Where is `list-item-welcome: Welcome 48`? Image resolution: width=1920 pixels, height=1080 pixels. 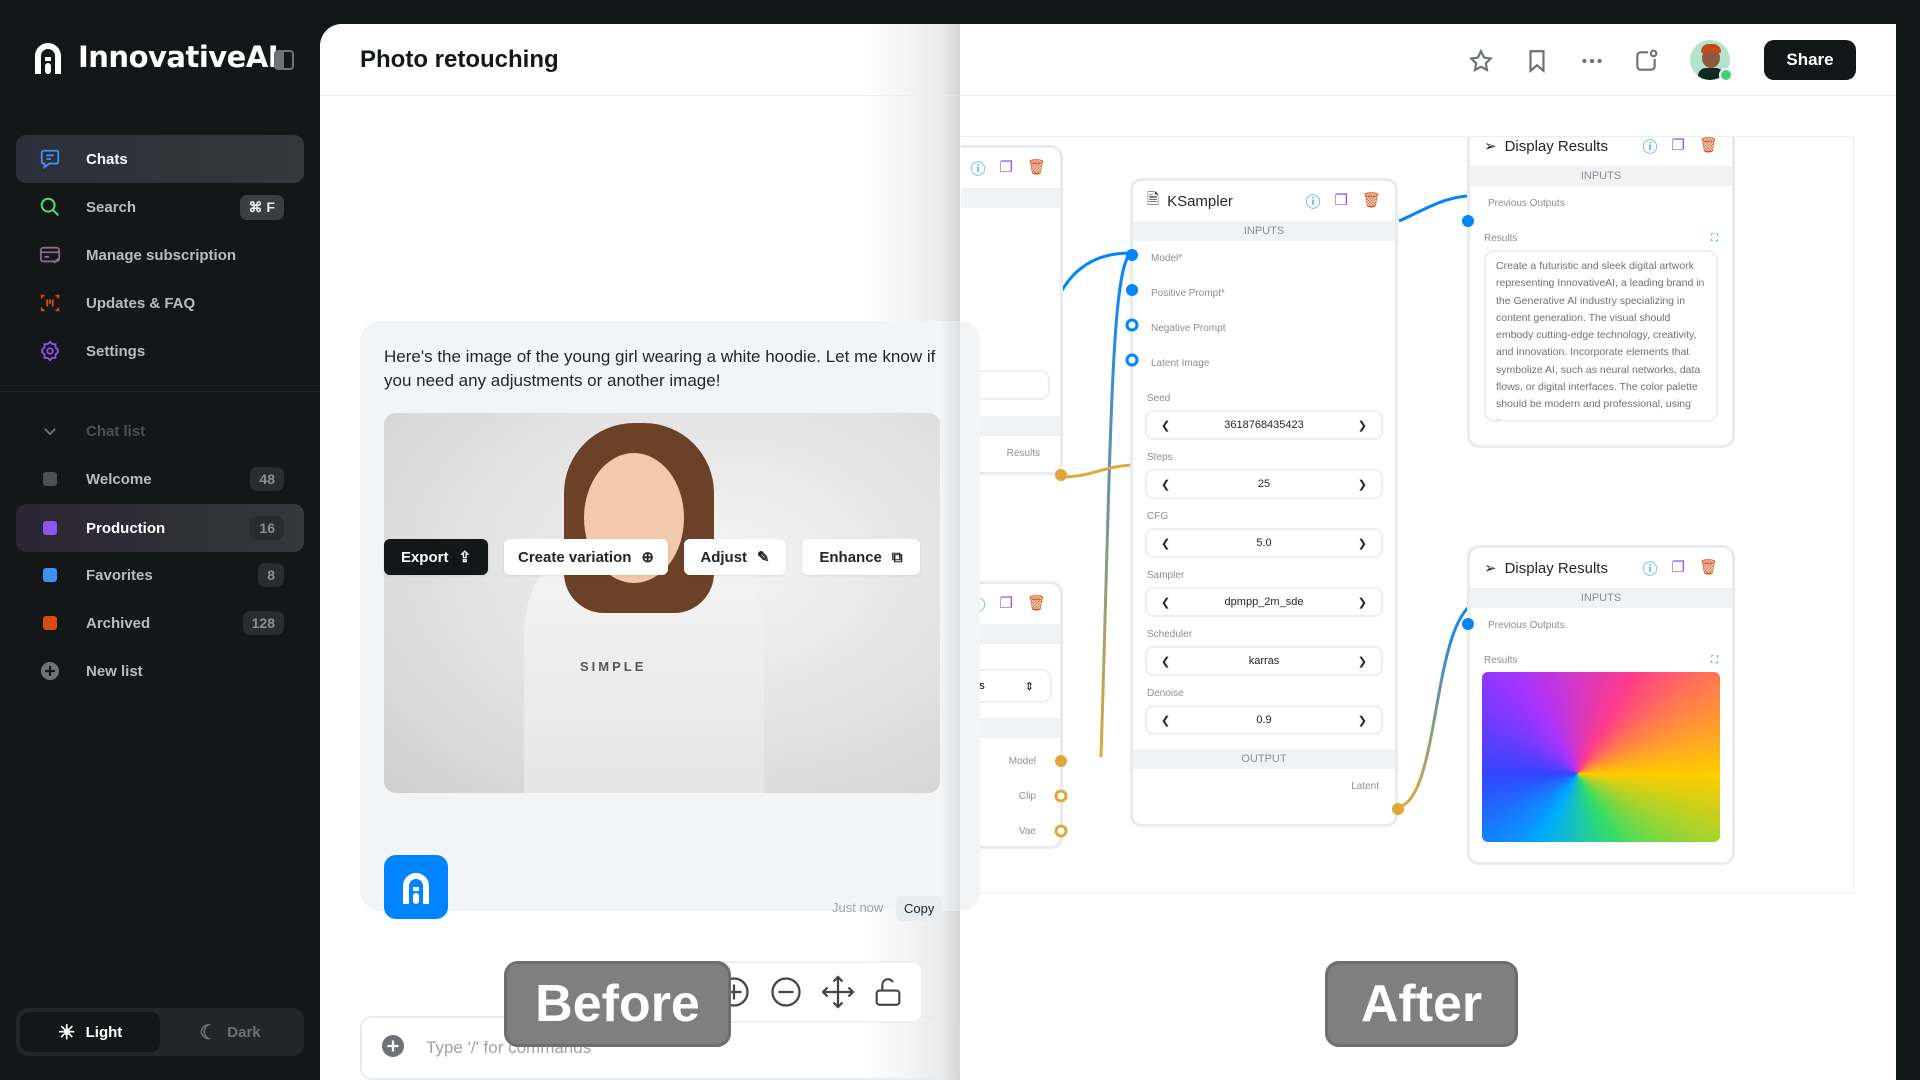
list-item-welcome: Welcome 48 is located at coordinates (160, 479).